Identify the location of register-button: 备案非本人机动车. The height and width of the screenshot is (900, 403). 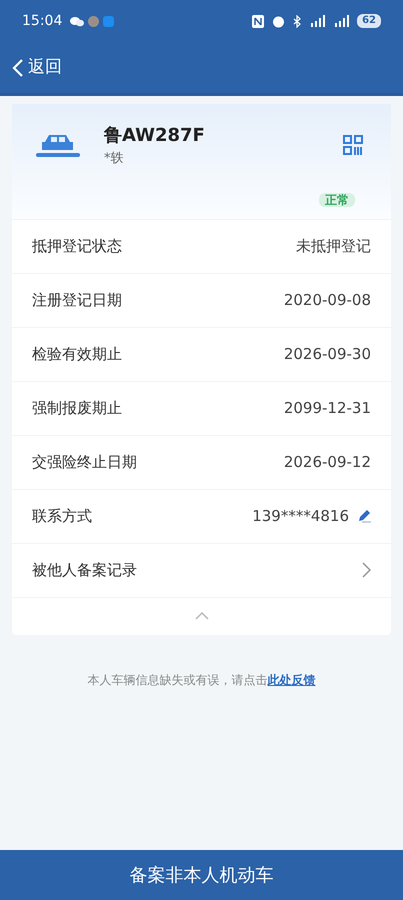
(201, 875).